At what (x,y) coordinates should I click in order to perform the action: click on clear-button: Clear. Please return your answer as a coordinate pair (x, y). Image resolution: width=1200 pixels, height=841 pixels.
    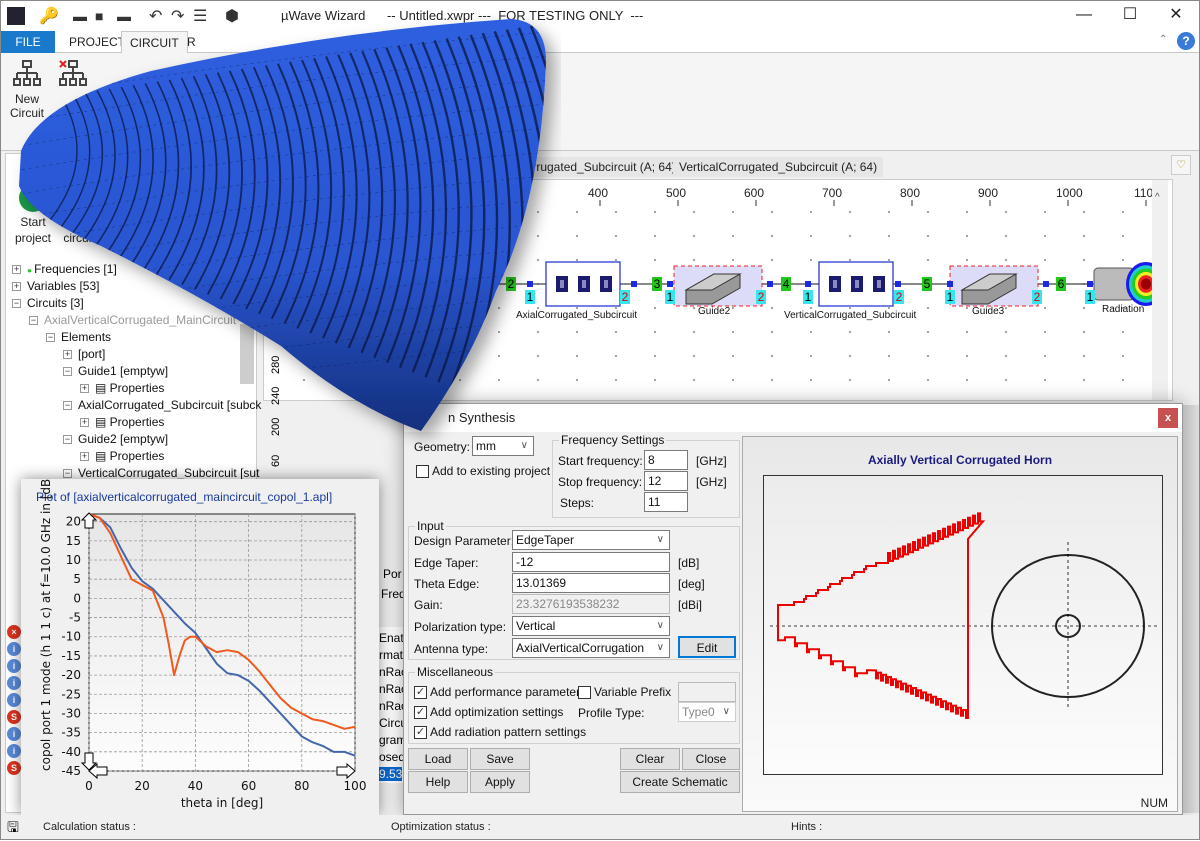
    Looking at the image, I should click on (650, 759).